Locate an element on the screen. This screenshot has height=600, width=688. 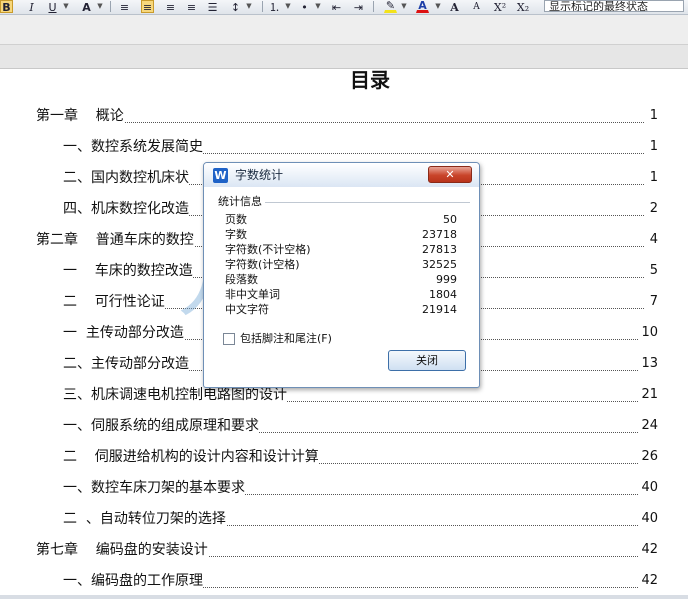
italic-button: I is located at coordinates (31, 7).